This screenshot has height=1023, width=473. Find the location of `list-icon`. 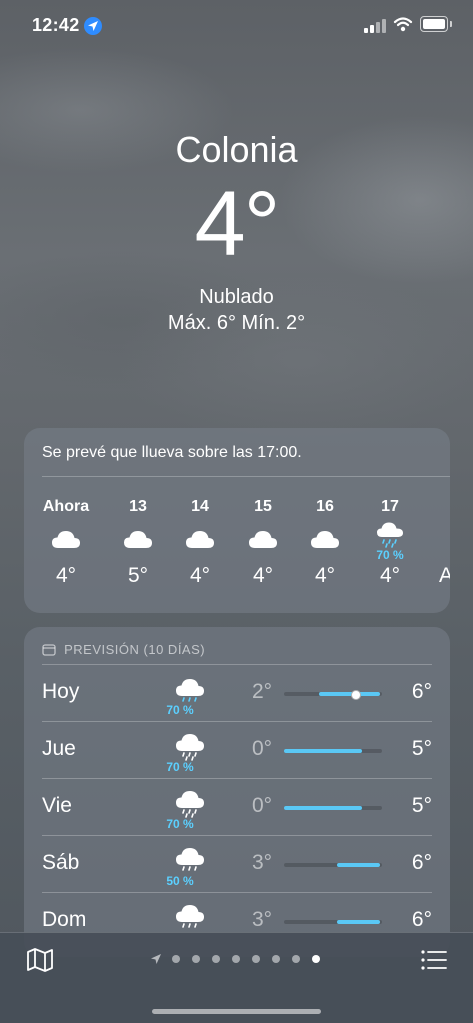

list-icon is located at coordinates (434, 960).